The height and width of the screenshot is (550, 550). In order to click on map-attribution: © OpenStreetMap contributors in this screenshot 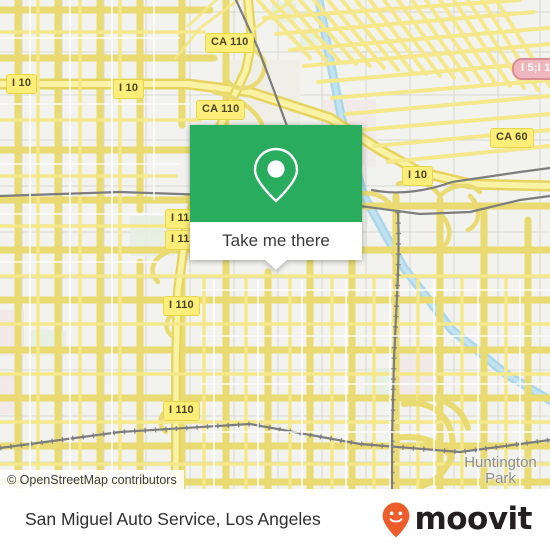, I will do `click(92, 479)`.